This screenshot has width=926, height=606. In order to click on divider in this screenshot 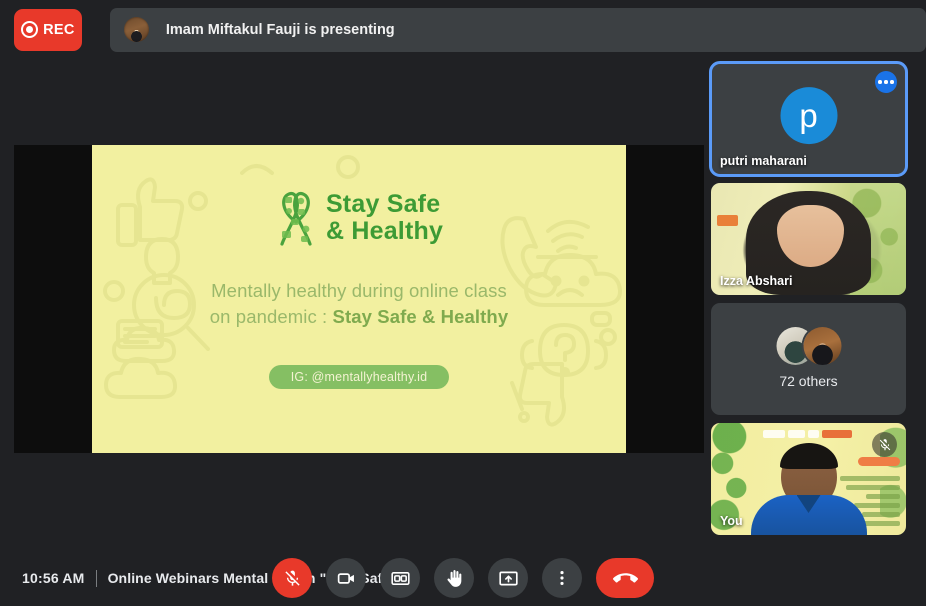, I will do `click(96, 578)`.